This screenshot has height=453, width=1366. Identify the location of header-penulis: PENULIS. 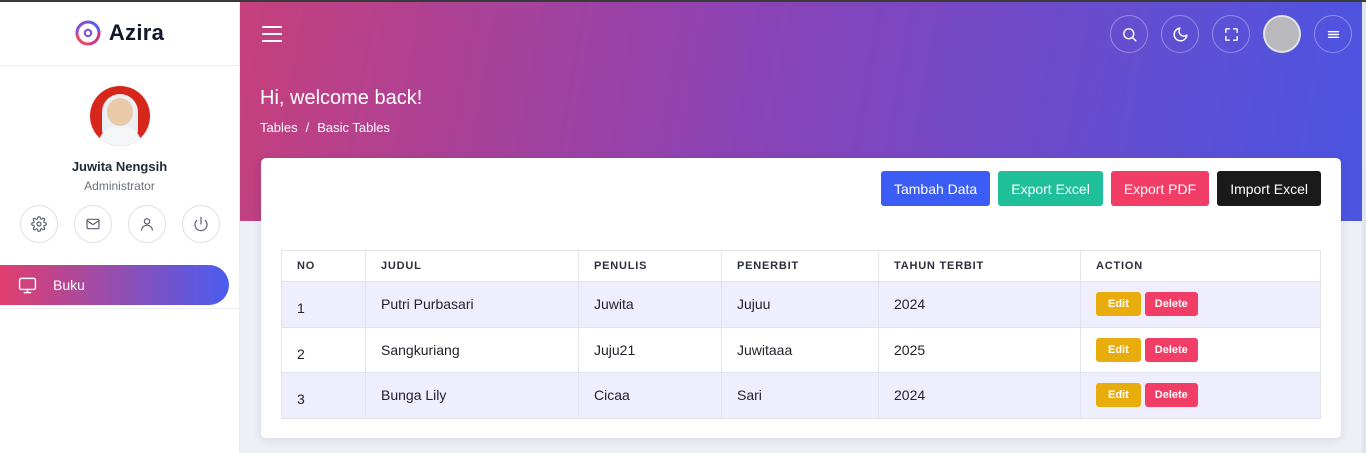
(650, 266).